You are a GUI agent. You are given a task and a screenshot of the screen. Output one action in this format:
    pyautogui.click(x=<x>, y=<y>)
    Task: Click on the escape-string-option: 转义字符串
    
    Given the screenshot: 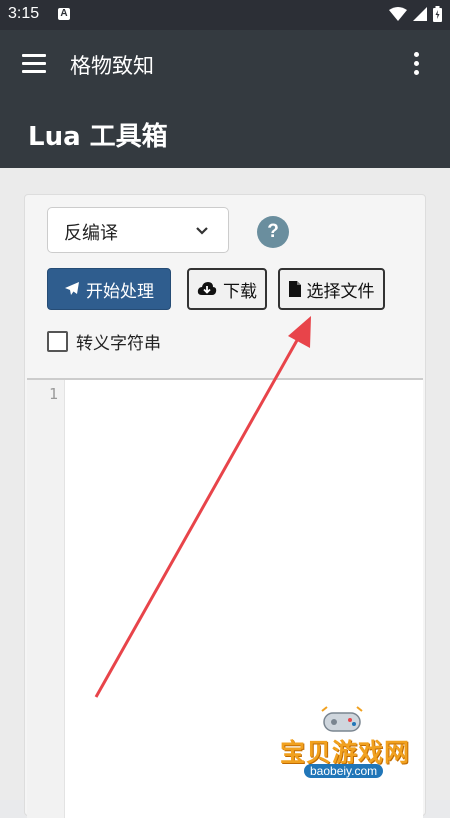 What is the action you would take?
    pyautogui.click(x=104, y=341)
    